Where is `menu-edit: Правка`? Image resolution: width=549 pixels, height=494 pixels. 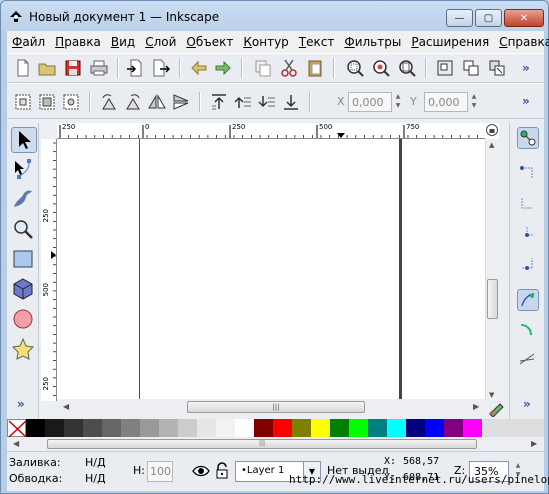 menu-edit: Правка is located at coordinates (78, 42).